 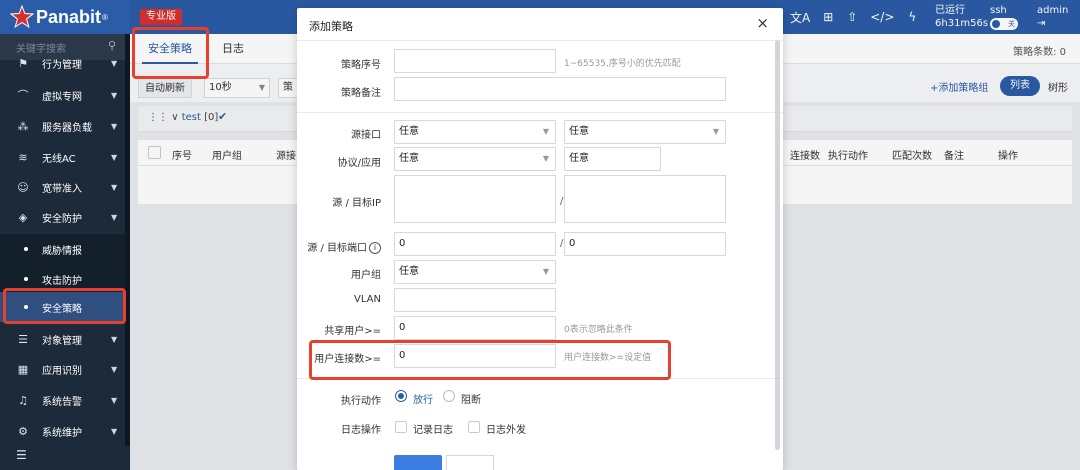 What do you see at coordinates (471, 398) in the screenshot?
I see `block-label: 阻断` at bounding box center [471, 398].